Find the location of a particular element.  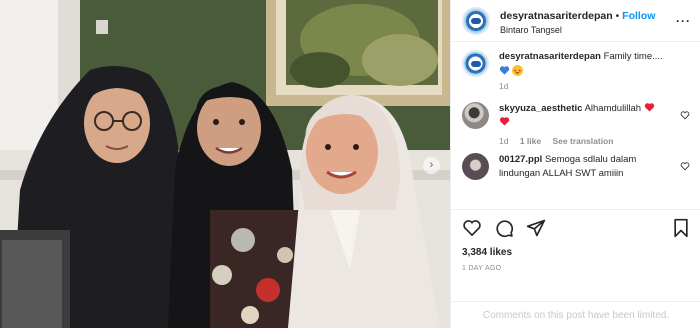

likes-count: 3,384 likes is located at coordinates (575, 252).